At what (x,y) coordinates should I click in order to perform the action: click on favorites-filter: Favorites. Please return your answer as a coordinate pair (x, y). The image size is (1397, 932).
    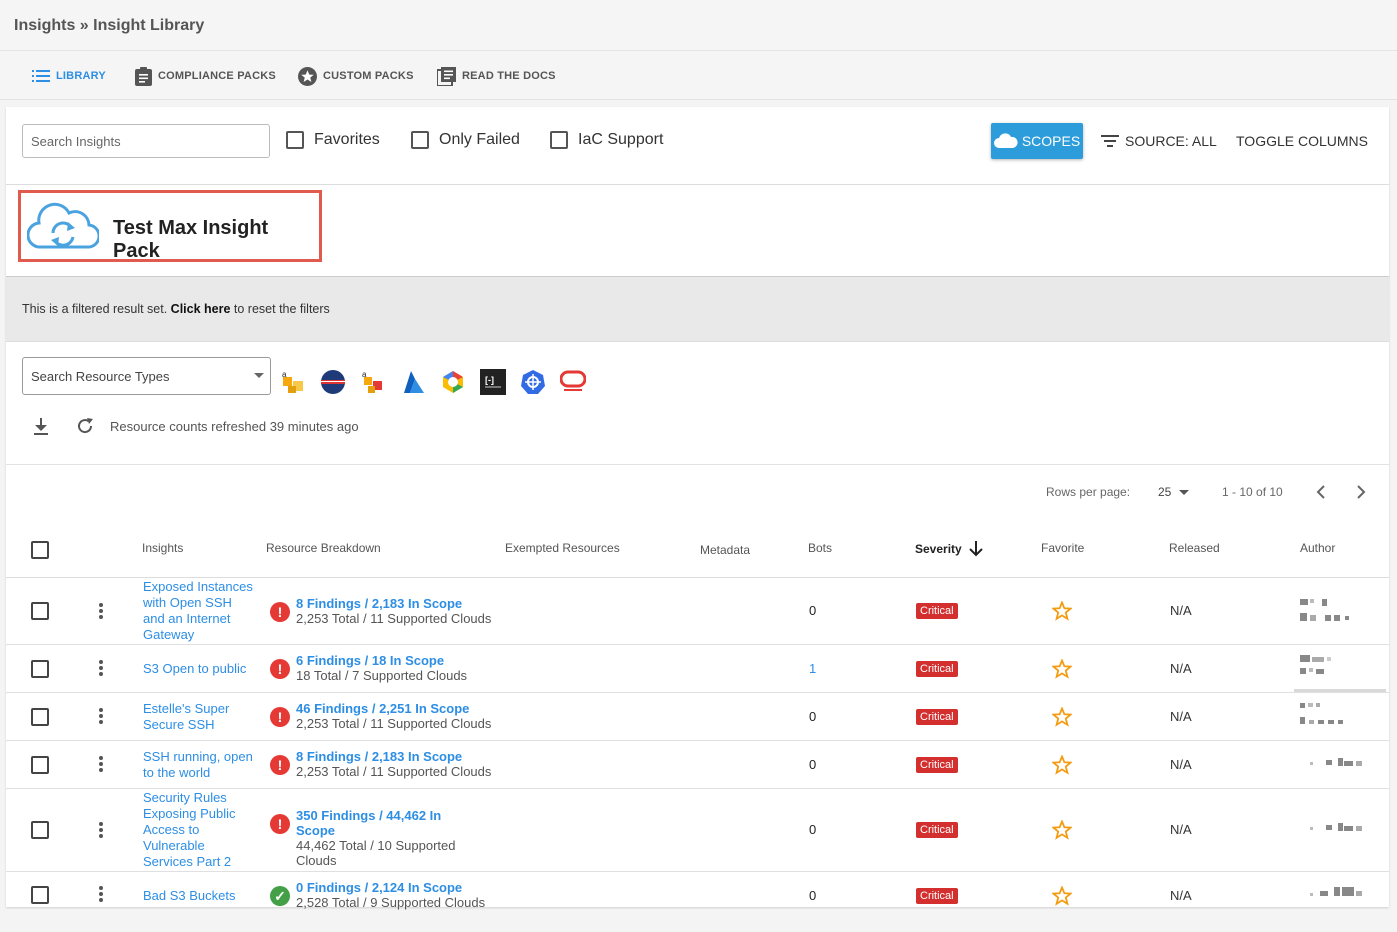
    Looking at the image, I should click on (333, 140).